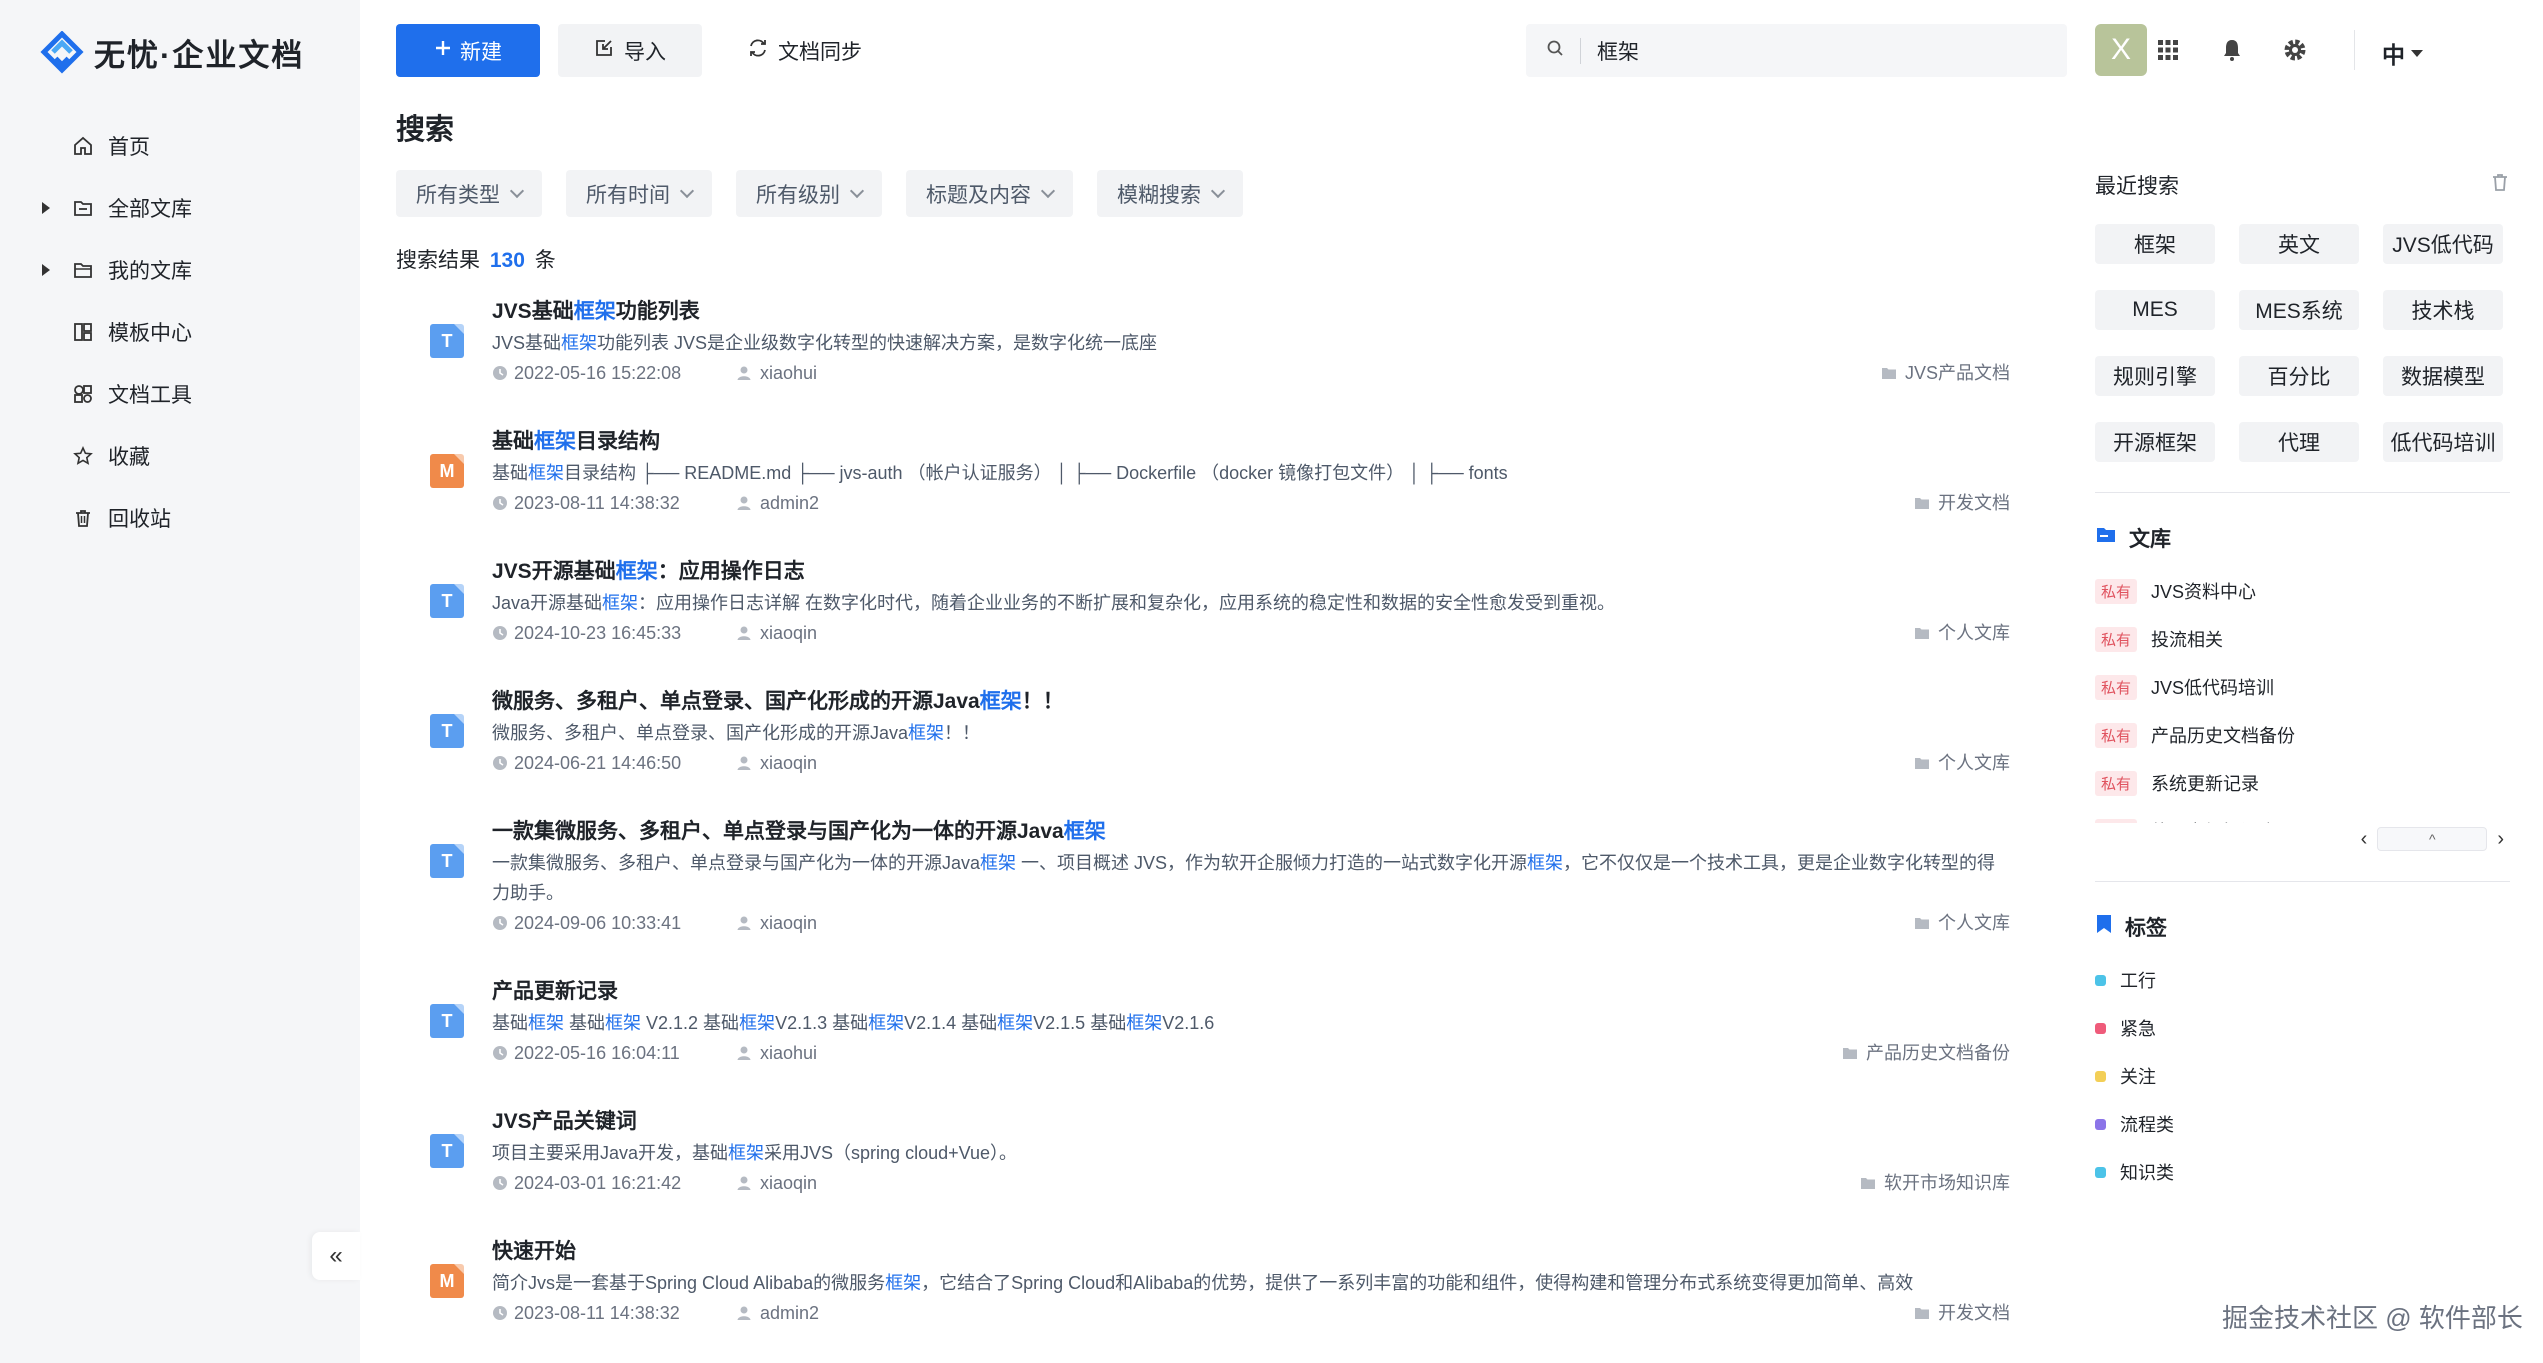  I want to click on apps-grid-icon, so click(2168, 50).